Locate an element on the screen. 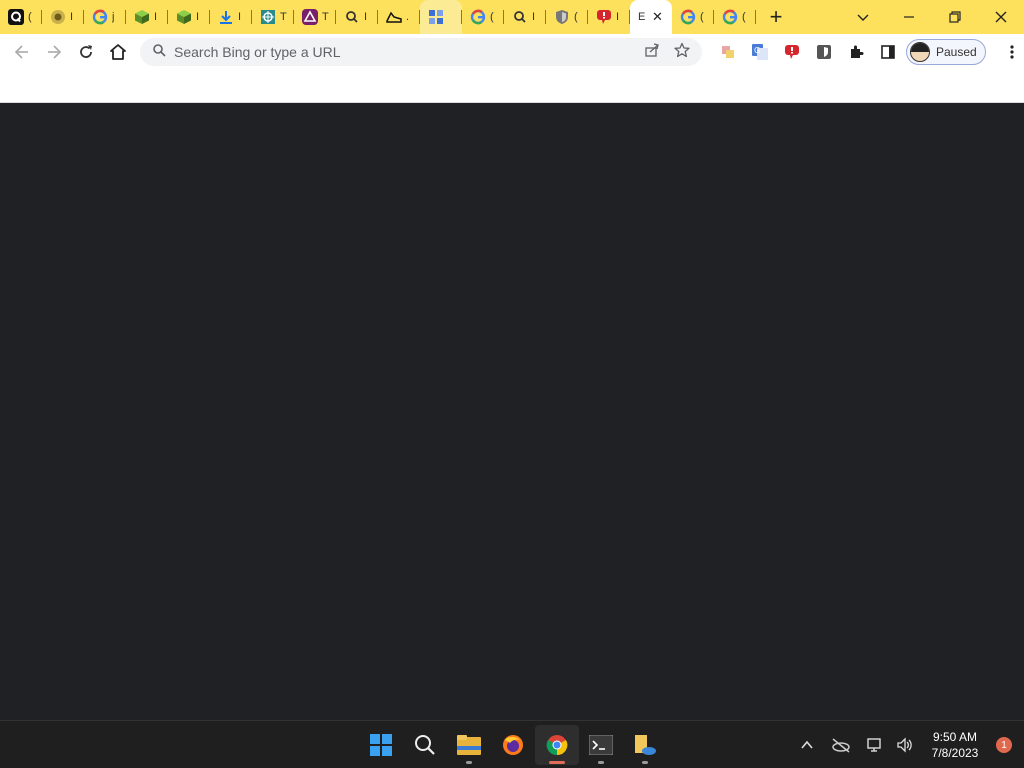  back-button is located at coordinates (22, 52).